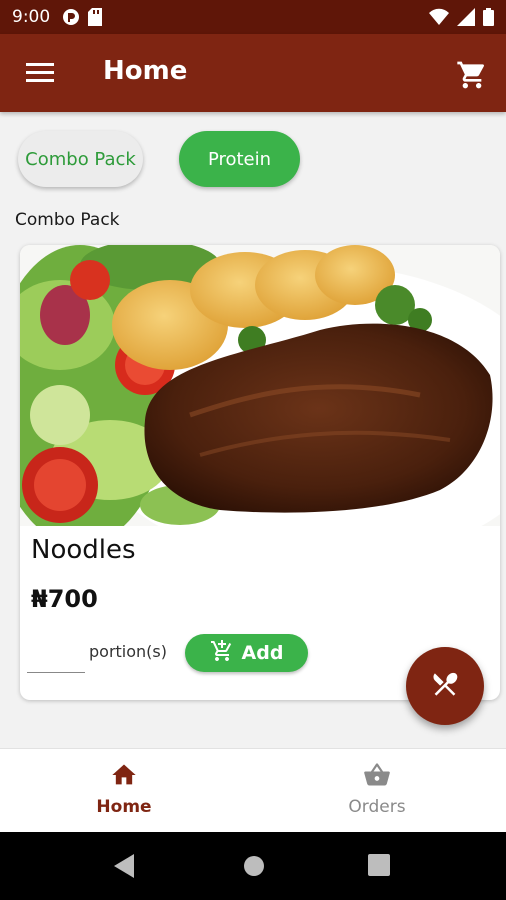  I want to click on basket-icon, so click(377, 778).